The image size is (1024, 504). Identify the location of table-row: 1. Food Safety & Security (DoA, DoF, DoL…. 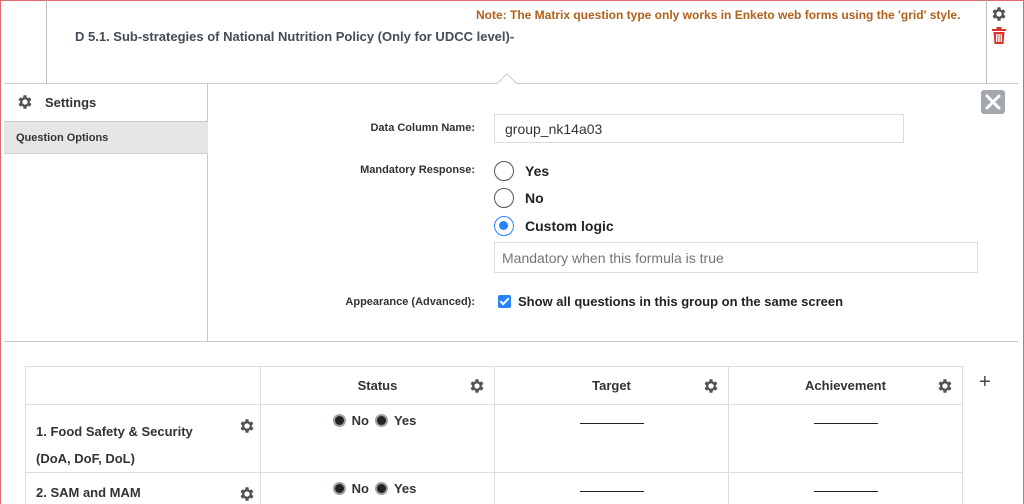
(494, 438).